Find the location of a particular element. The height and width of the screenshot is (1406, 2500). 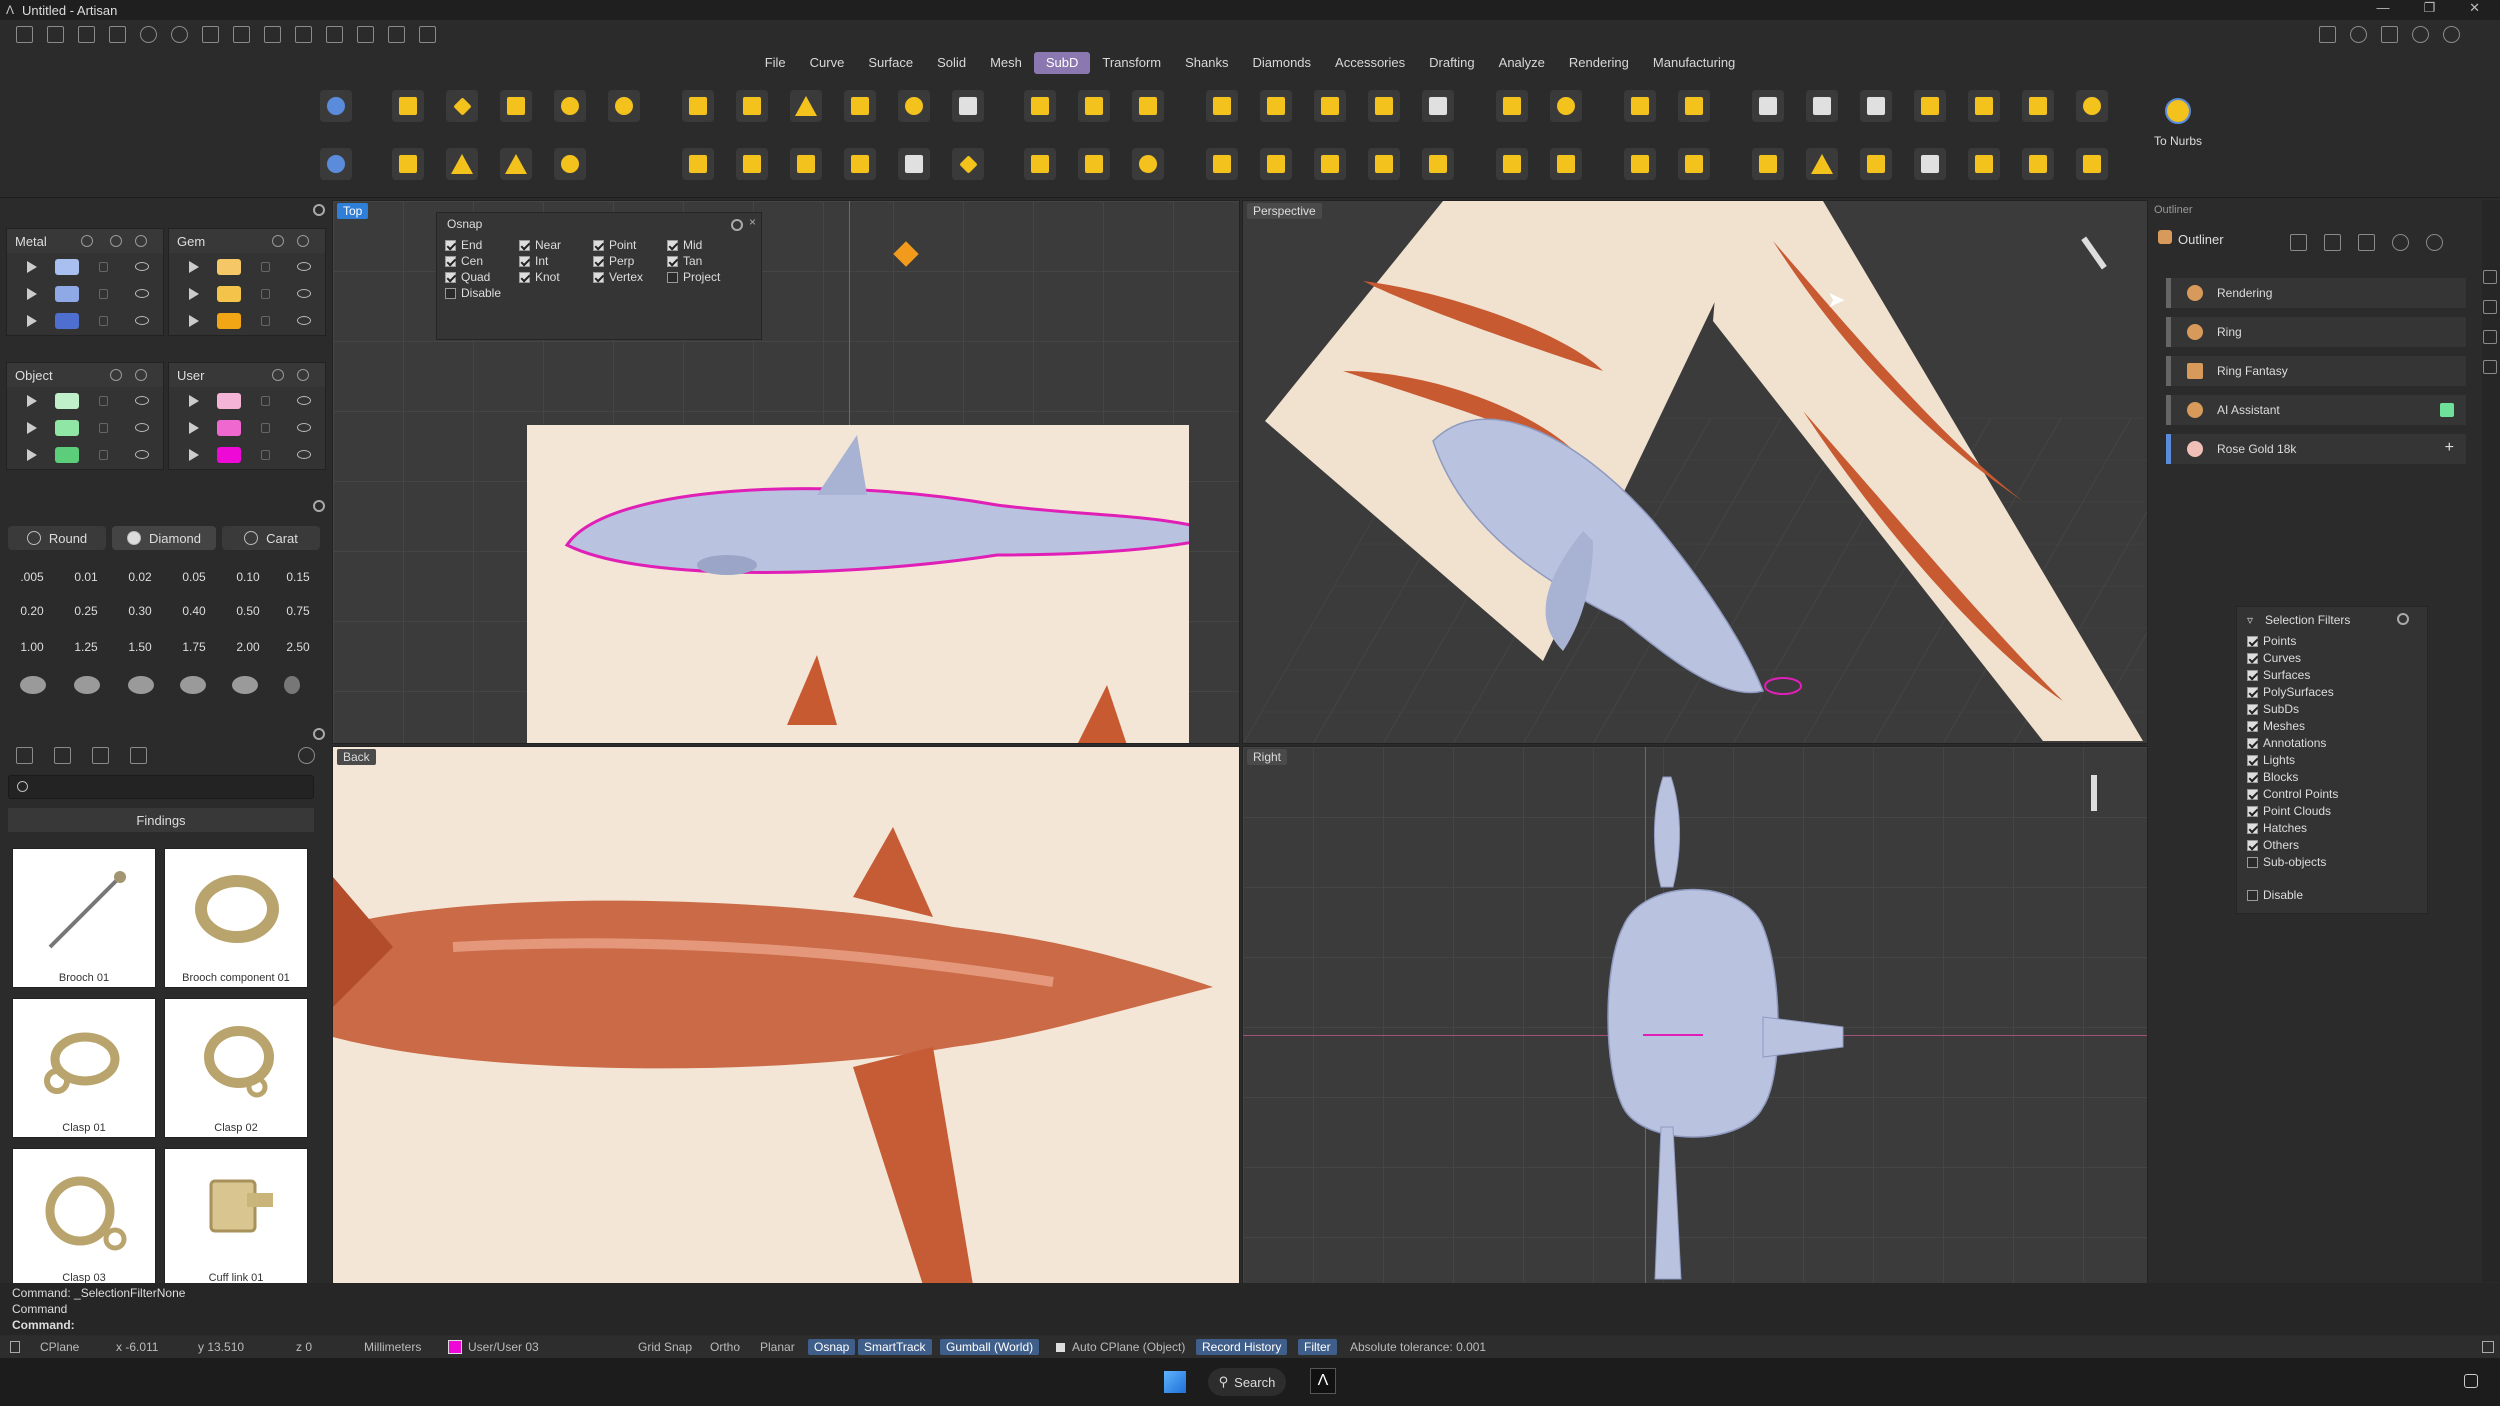

tab-analyze: Analyze is located at coordinates (1522, 63).